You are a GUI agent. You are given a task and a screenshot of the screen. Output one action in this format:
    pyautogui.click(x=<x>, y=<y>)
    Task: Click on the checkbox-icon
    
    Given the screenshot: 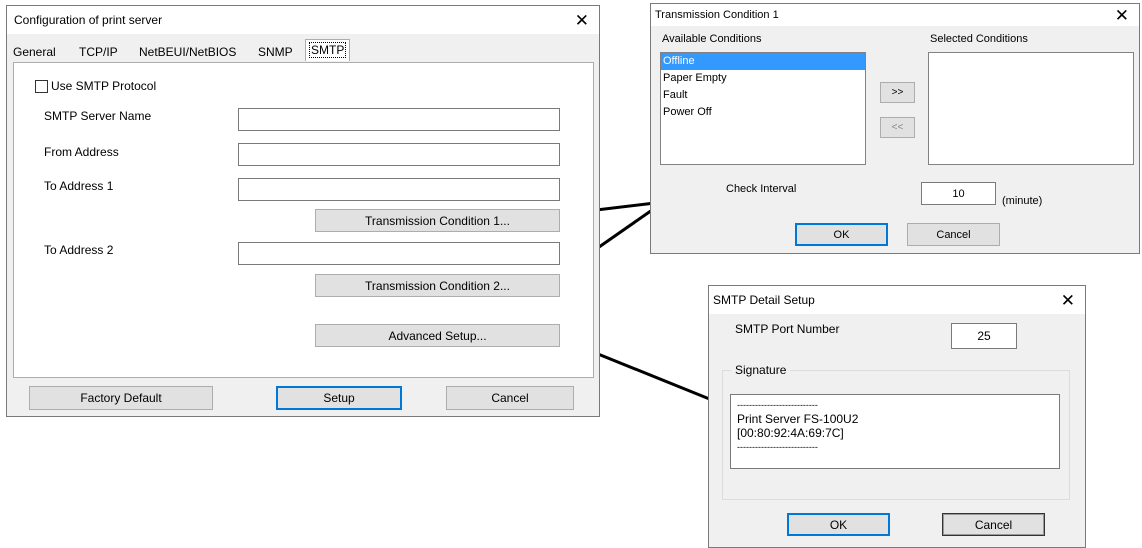 What is the action you would take?
    pyautogui.click(x=41, y=86)
    